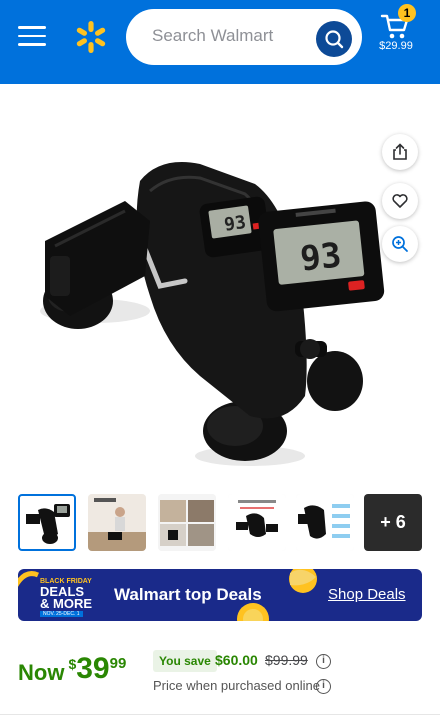 The height and width of the screenshot is (722, 440). I want to click on zoom-in-icon, so click(400, 244).